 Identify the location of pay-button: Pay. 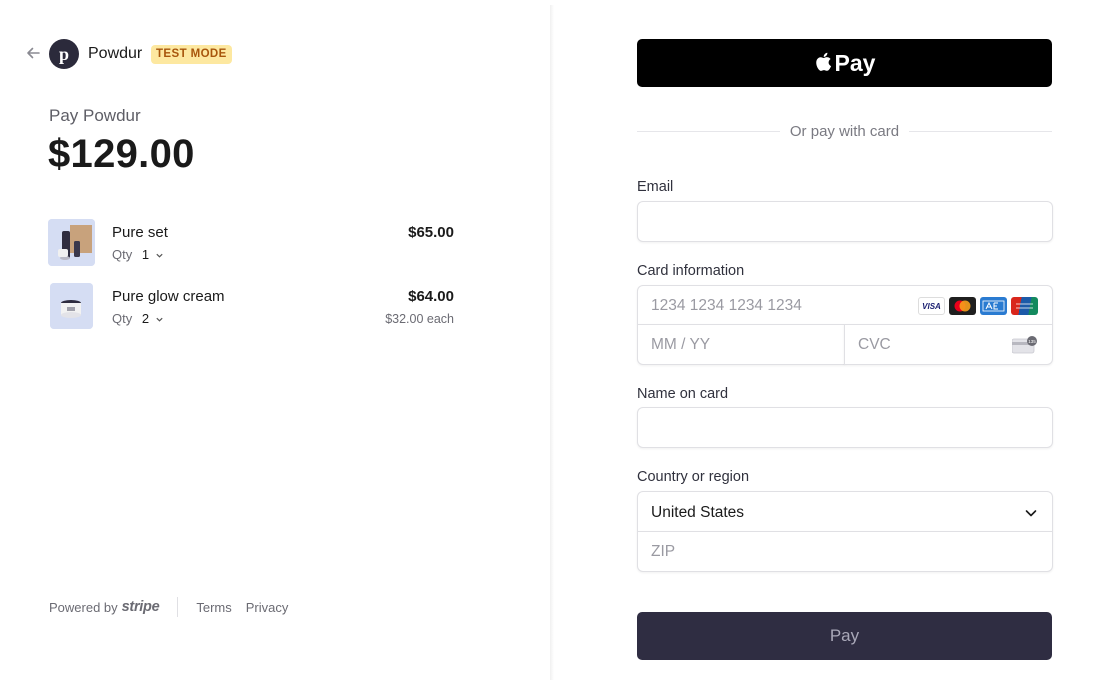
(844, 636).